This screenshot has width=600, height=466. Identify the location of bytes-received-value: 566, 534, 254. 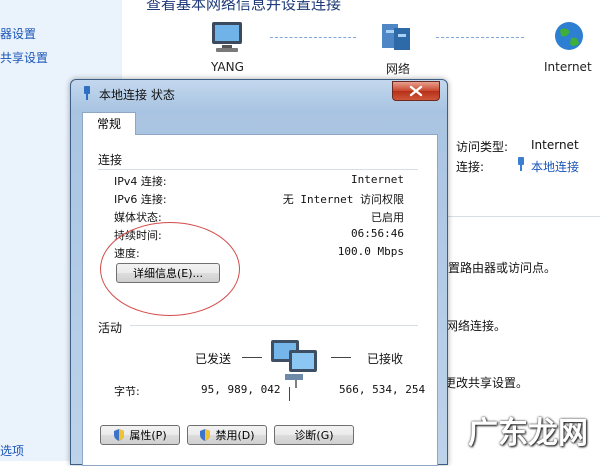
(382, 389).